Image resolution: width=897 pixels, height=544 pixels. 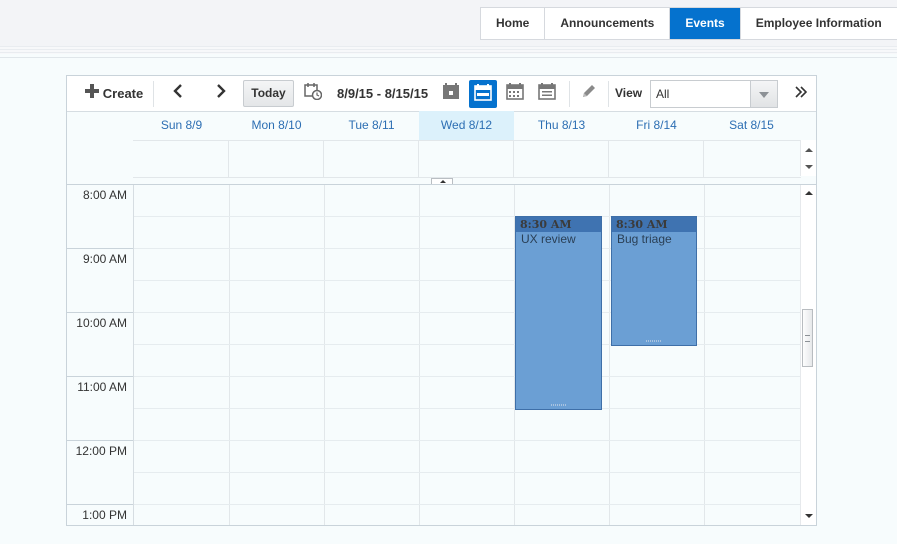 What do you see at coordinates (644, 239) in the screenshot?
I see `event-title: Bug triage` at bounding box center [644, 239].